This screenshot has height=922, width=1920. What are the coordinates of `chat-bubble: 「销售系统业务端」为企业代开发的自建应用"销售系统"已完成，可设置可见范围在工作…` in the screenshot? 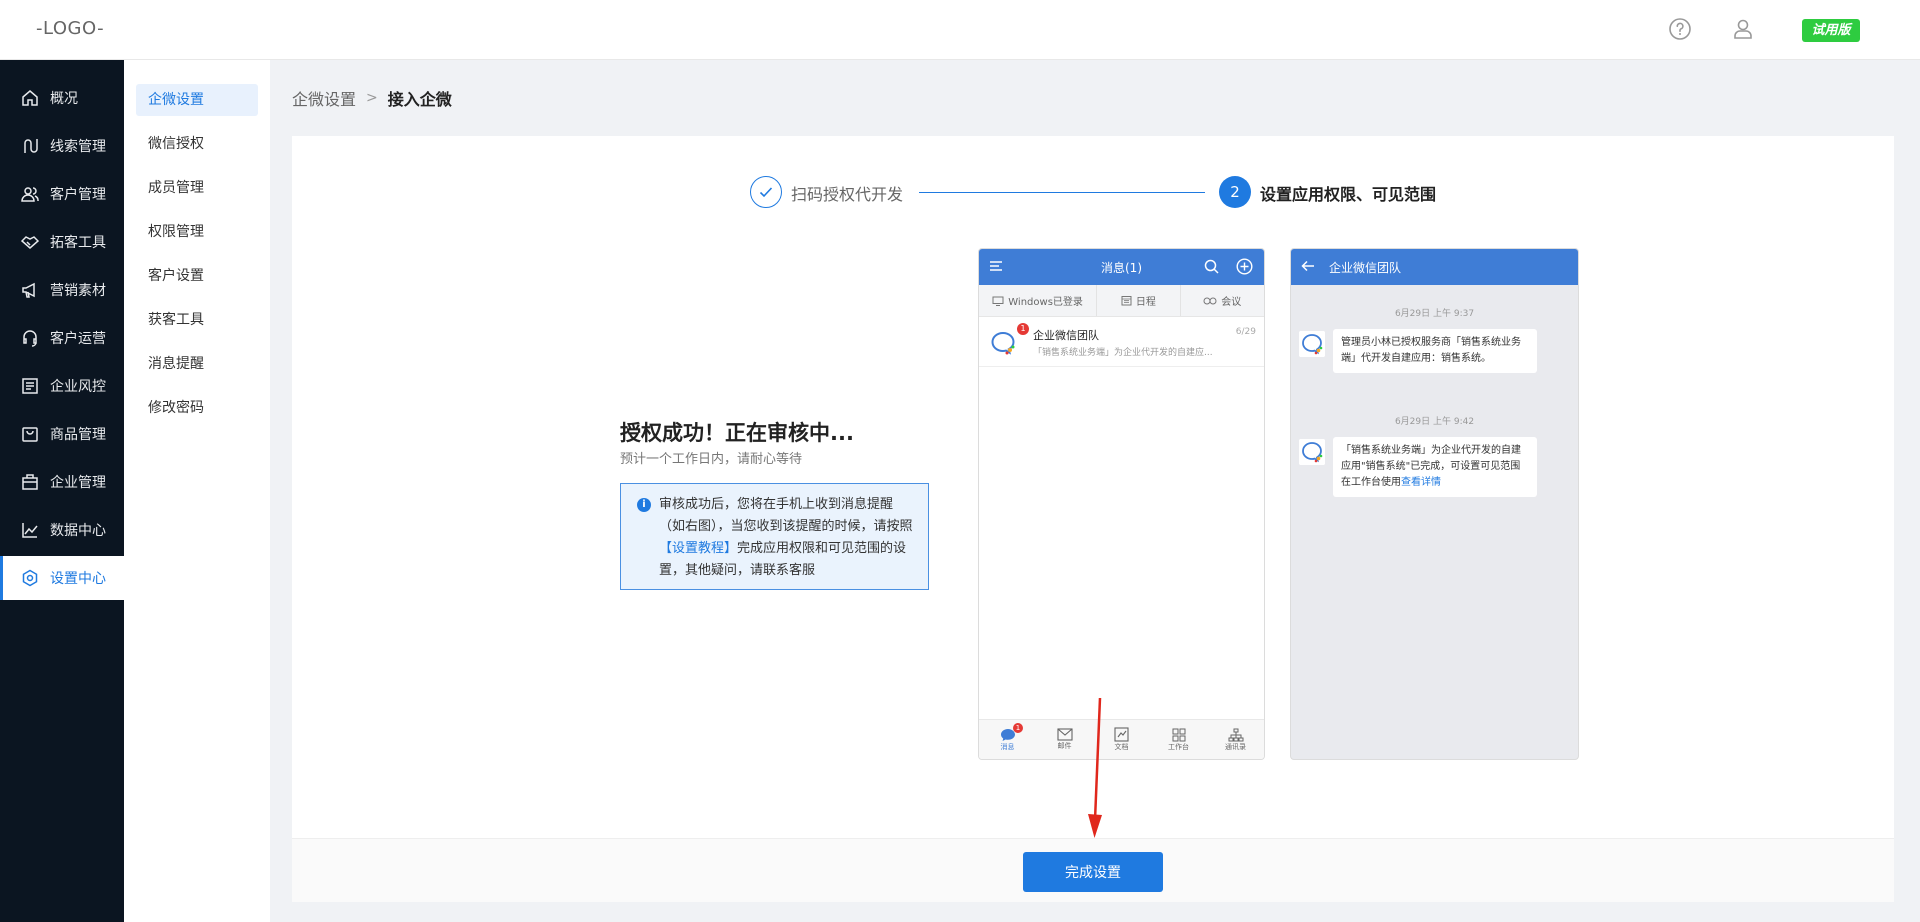 It's located at (1435, 467).